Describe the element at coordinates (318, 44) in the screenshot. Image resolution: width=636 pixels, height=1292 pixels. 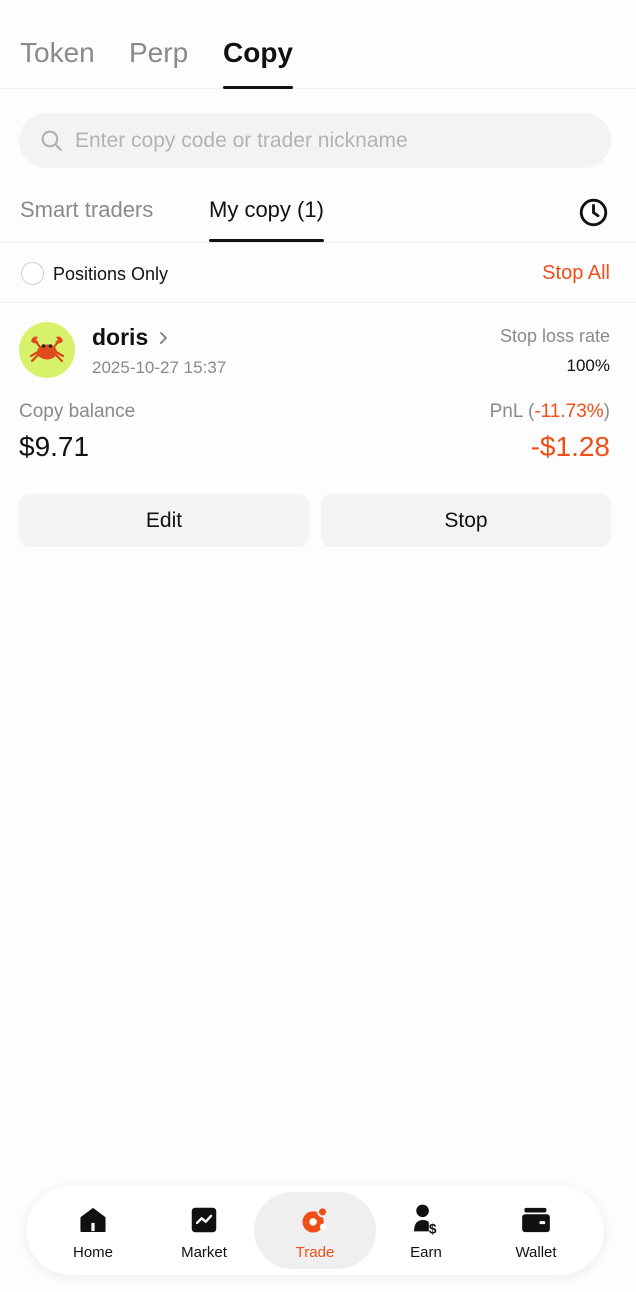
I see `top-tabs: Token Perp Copy` at that location.